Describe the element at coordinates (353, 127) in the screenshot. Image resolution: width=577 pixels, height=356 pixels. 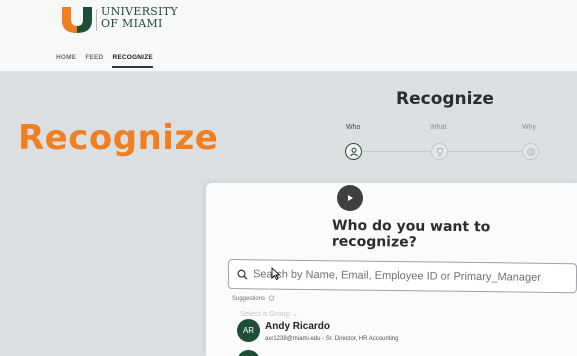
I see `step-label-who: Who` at that location.